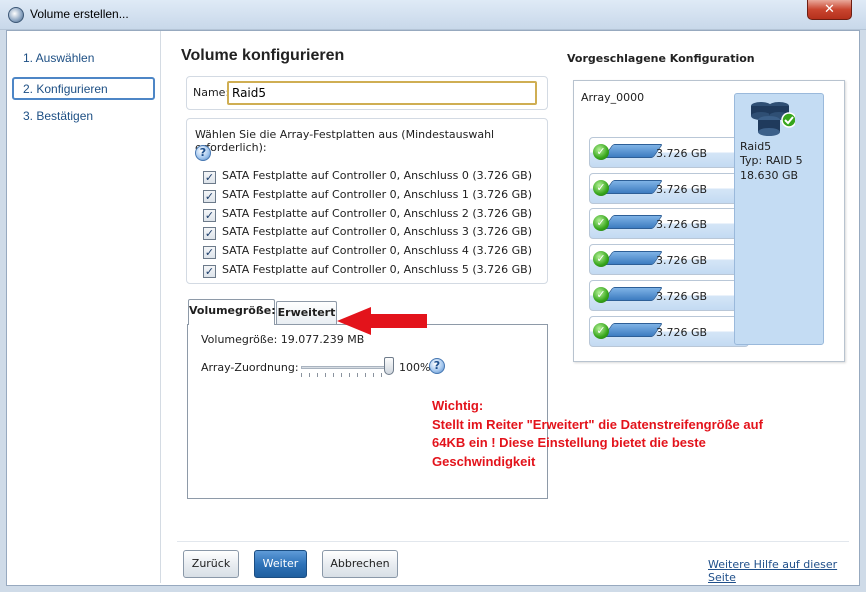  Describe the element at coordinates (484, 461) in the screenshot. I see `note-line: Geschwindigkeit` at that location.